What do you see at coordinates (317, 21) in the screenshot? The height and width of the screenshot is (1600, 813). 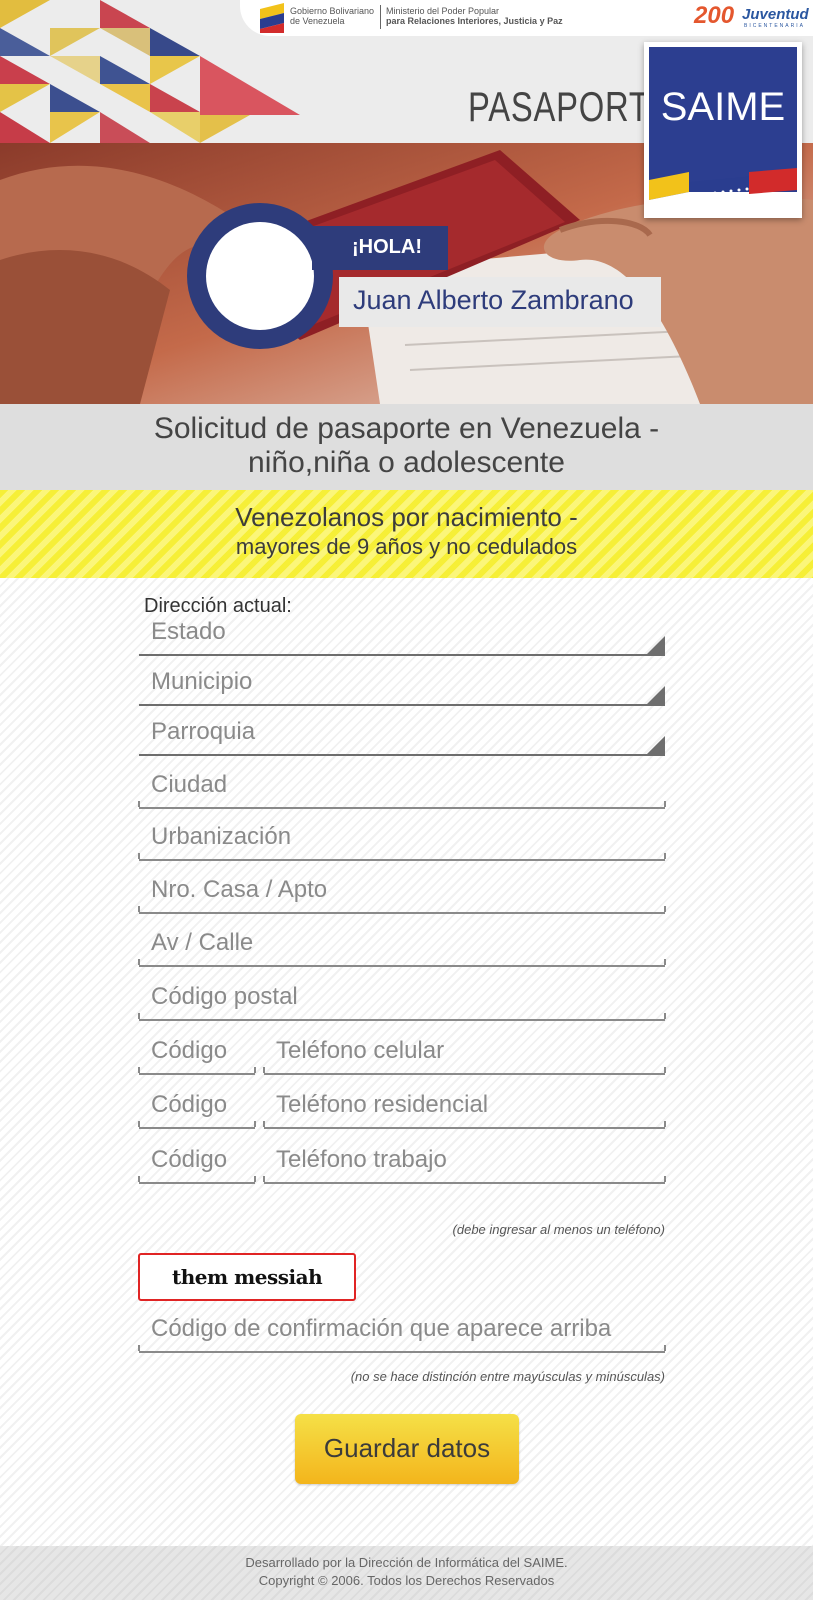 I see `gov-line-2: de Venezuela` at bounding box center [317, 21].